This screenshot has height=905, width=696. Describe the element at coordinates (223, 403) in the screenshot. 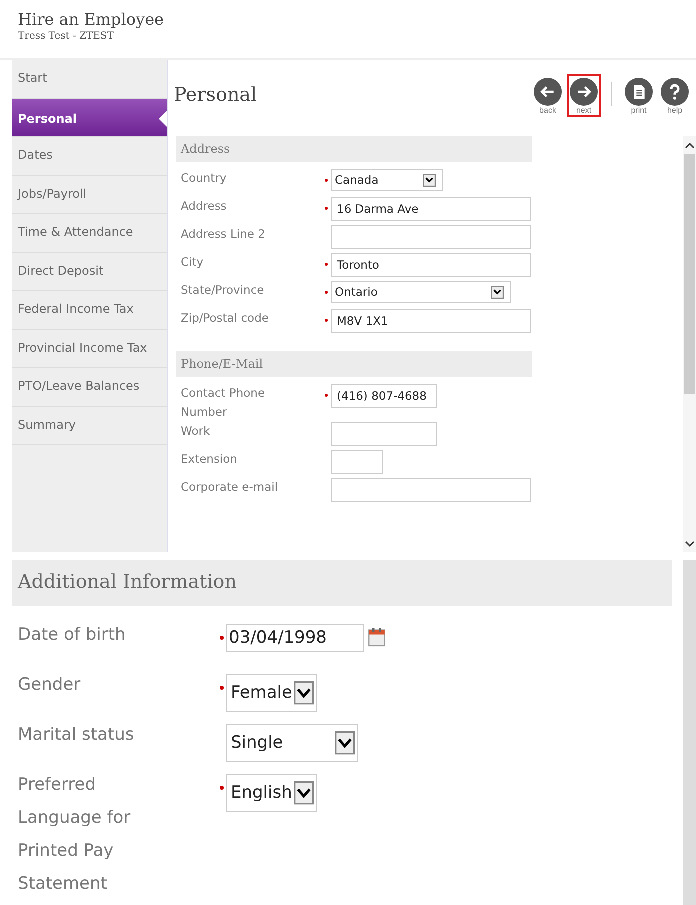

I see `field-label: Contact Phone Number` at that location.